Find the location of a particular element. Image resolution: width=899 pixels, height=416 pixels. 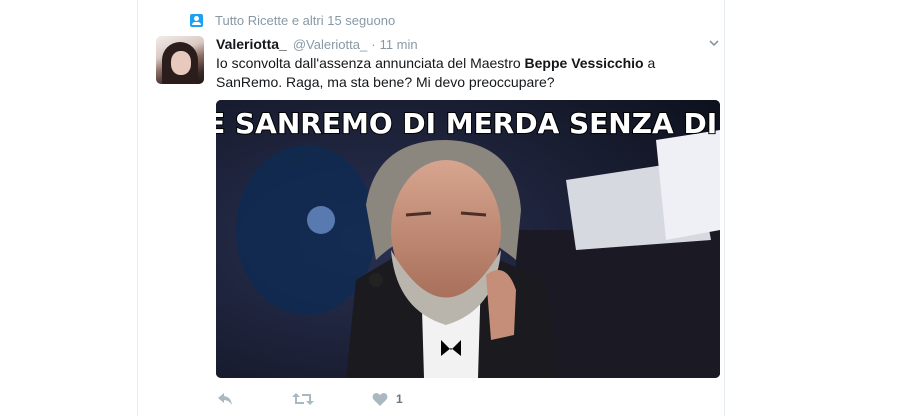

chevron-down-icon is located at coordinates (714, 43).